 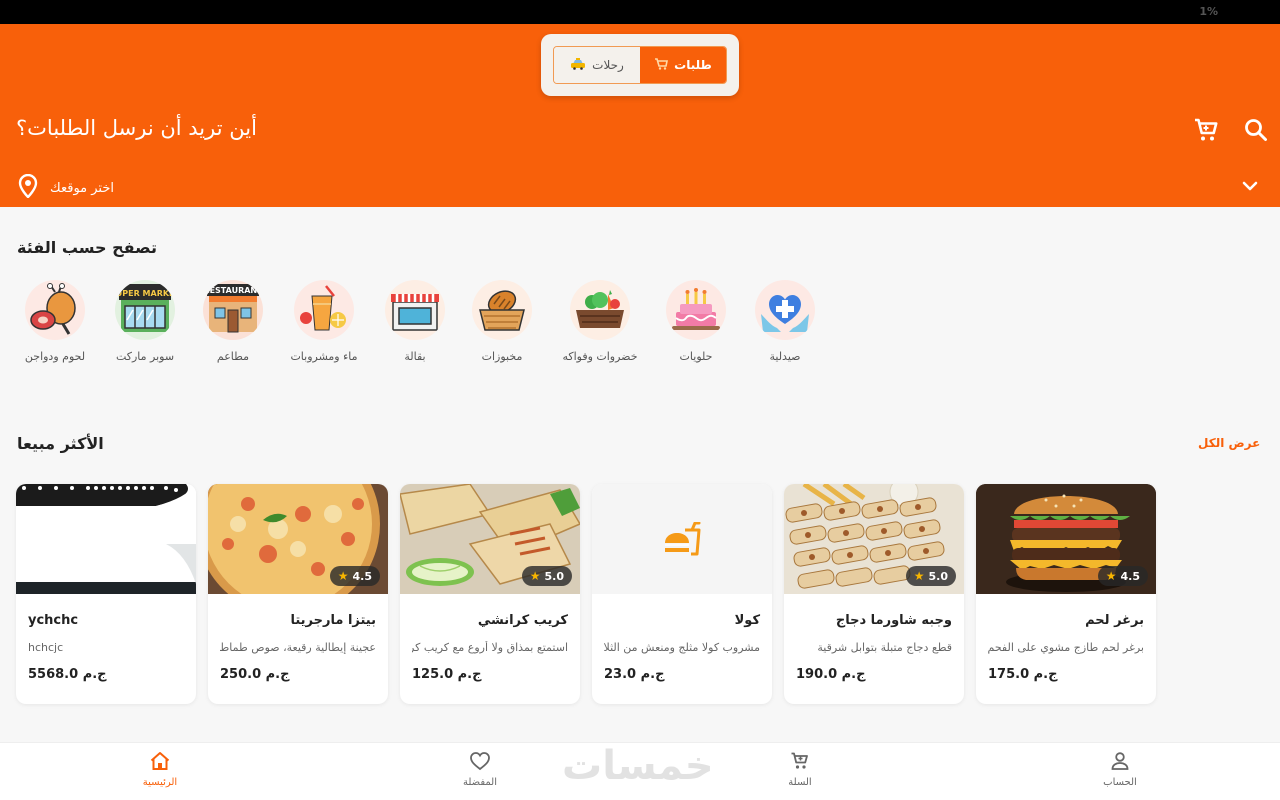 What do you see at coordinates (145, 310) in the screenshot?
I see `supermarket-icon: SUPER MARKET` at bounding box center [145, 310].